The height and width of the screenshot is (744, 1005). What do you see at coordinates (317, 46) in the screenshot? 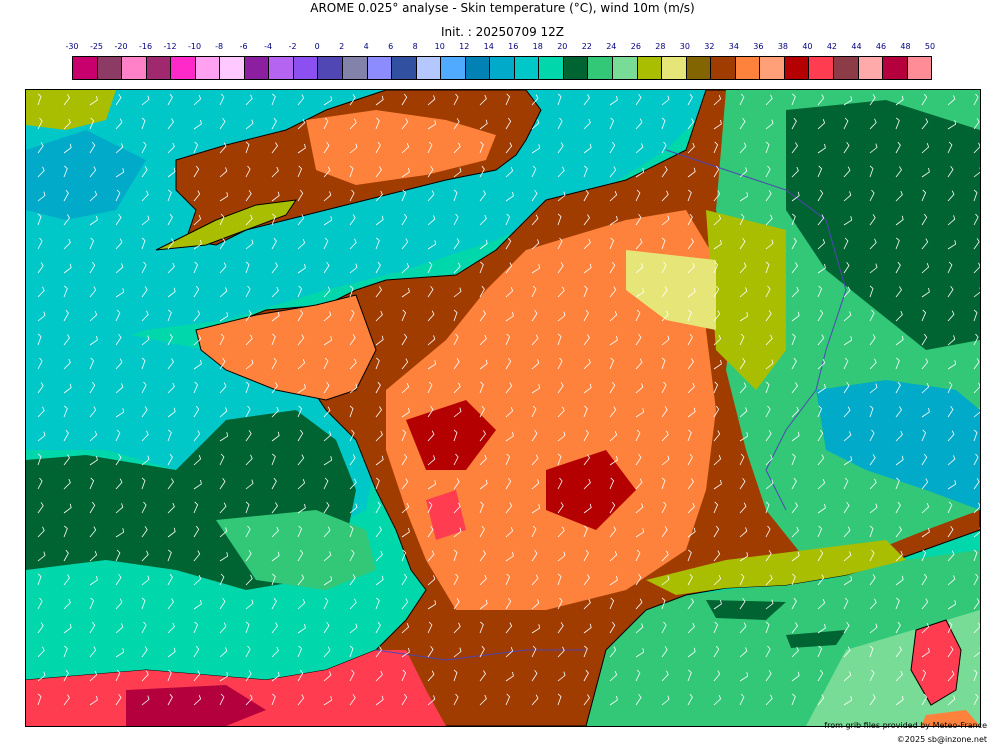
I see `colorbar-tick-label: 0` at bounding box center [317, 46].